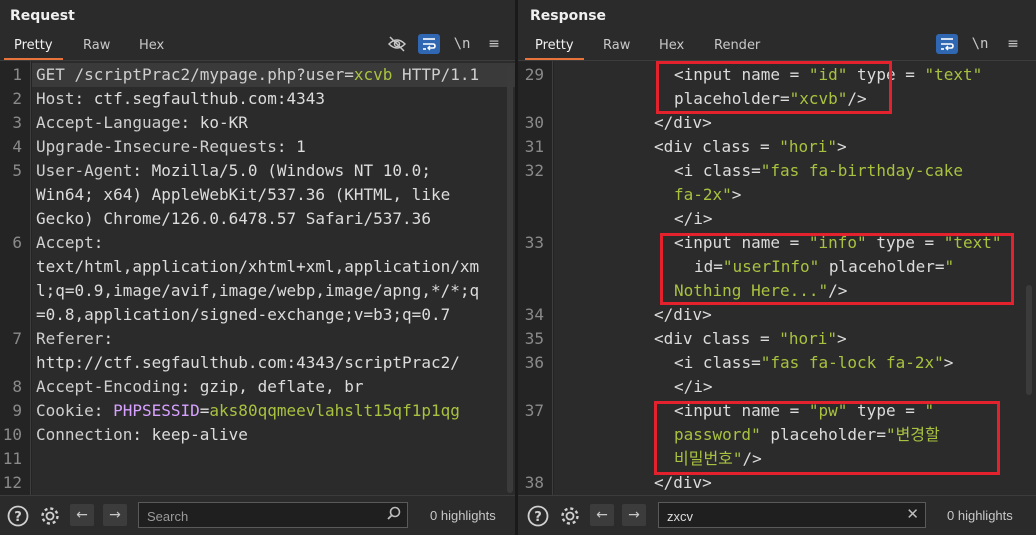  What do you see at coordinates (17, 98) in the screenshot?
I see `line-number: 2` at bounding box center [17, 98].